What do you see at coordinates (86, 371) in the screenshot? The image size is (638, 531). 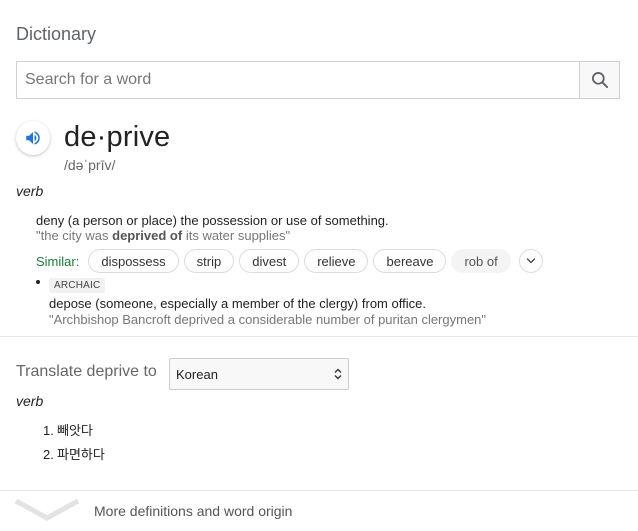 I see `translate-label: Translate deprive to` at bounding box center [86, 371].